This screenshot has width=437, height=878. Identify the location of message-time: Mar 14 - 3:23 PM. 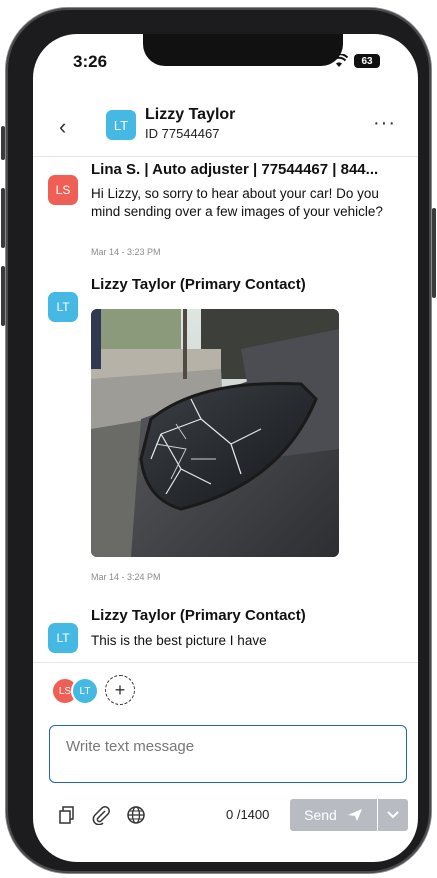
(126, 252).